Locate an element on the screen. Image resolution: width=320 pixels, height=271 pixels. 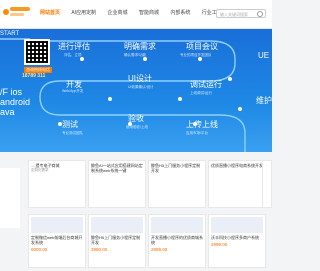
step-test: 测试 is located at coordinates (70, 124).